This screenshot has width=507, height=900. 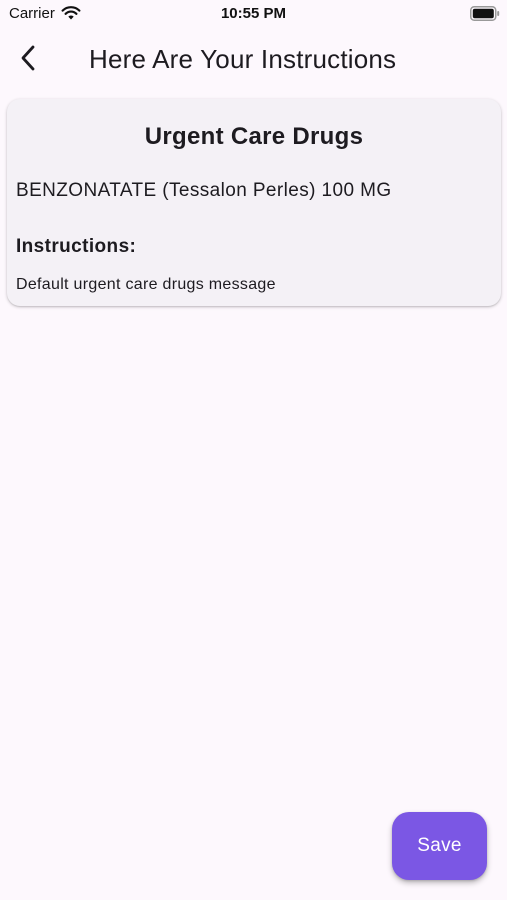 I want to click on app-bar: Here Are Your Instructions, so click(x=253, y=60).